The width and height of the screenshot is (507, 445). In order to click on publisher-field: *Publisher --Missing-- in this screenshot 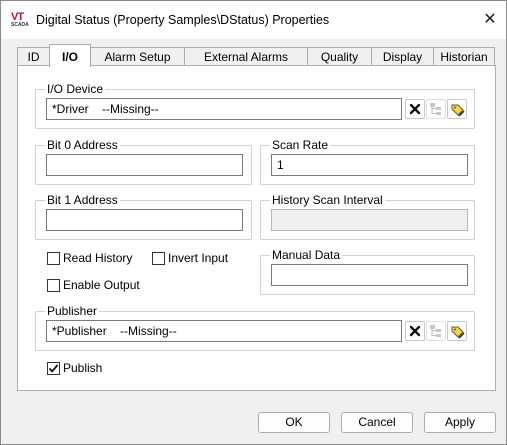, I will do `click(224, 331)`.